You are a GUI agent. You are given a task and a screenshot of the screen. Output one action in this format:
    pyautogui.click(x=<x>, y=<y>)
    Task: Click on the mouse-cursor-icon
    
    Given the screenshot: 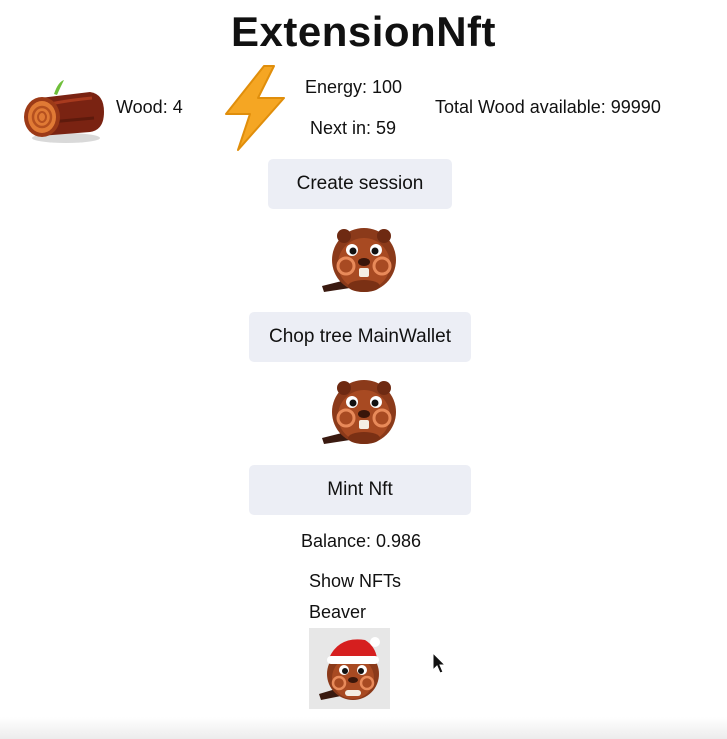 What is the action you would take?
    pyautogui.click(x=439, y=663)
    